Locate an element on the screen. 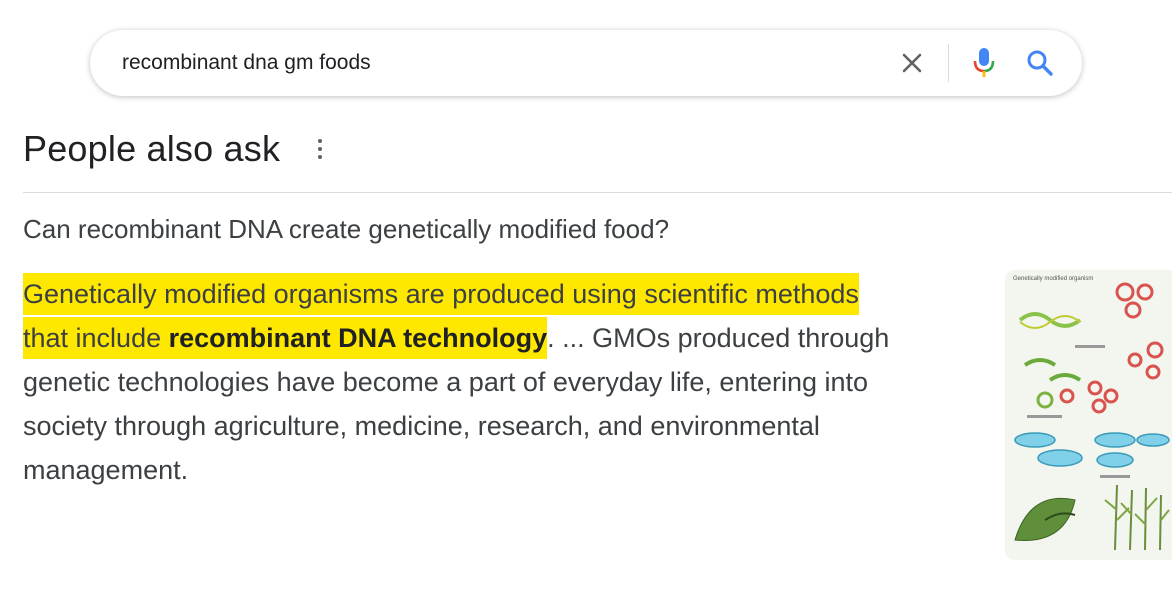  search-bar is located at coordinates (586, 63).